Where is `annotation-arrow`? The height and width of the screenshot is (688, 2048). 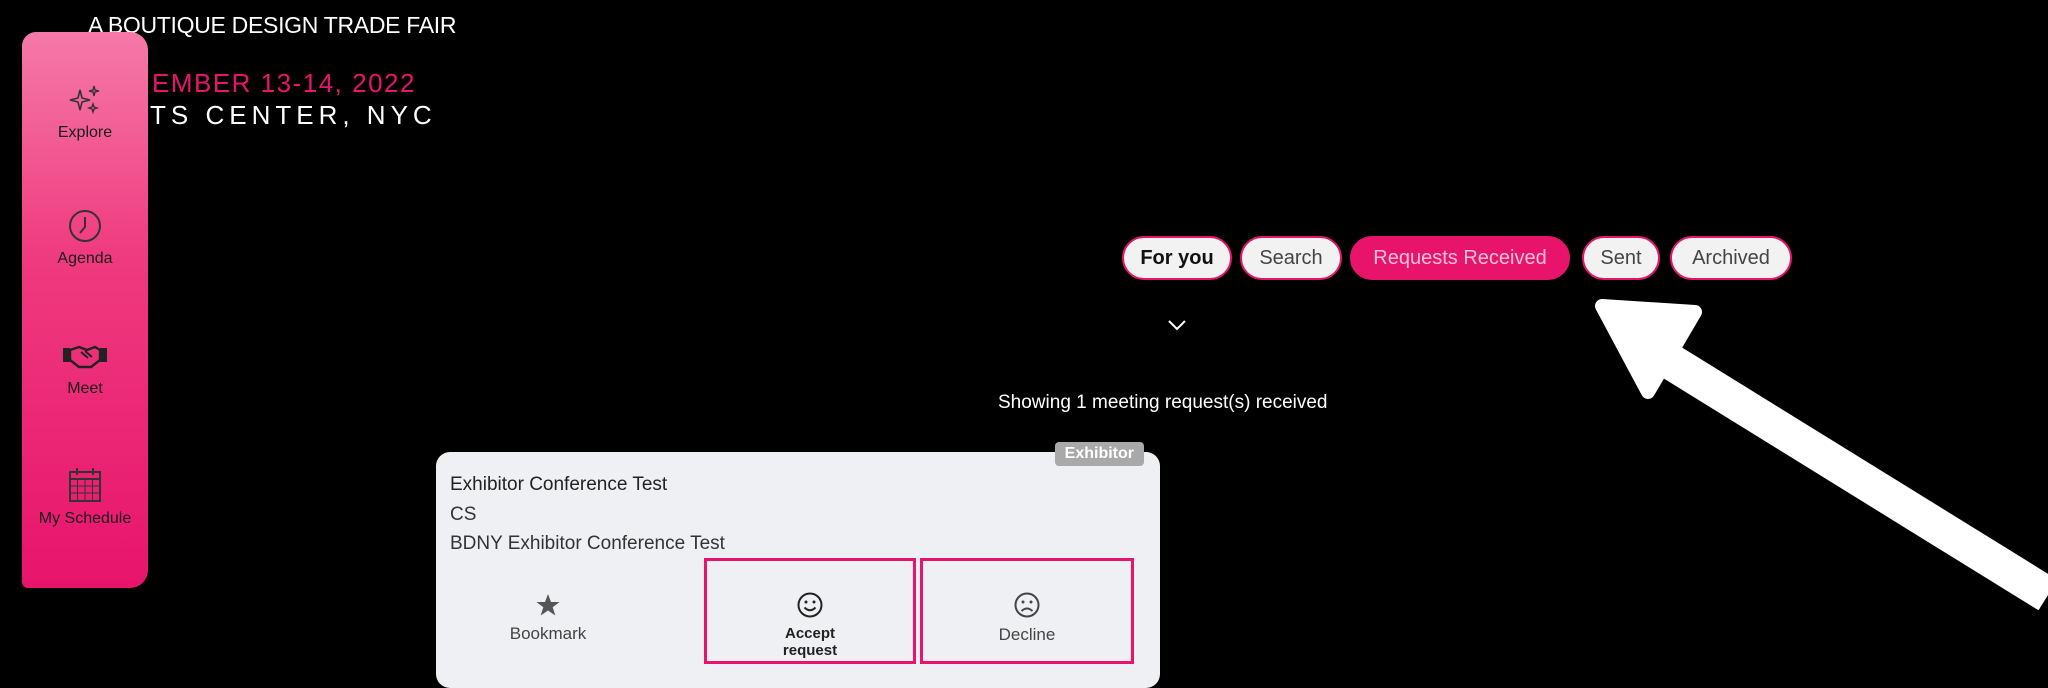
annotation-arrow is located at coordinates (1821, 455).